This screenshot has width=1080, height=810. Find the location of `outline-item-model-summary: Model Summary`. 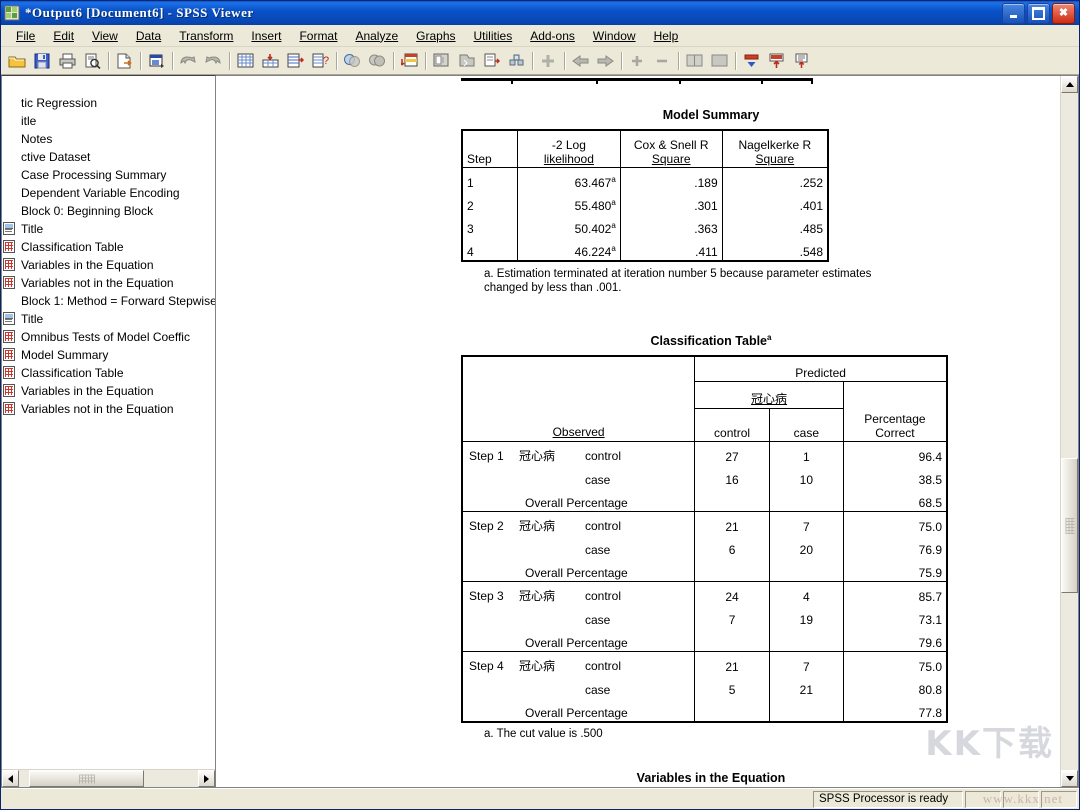

outline-item-model-summary: Model Summary is located at coordinates (108, 355).